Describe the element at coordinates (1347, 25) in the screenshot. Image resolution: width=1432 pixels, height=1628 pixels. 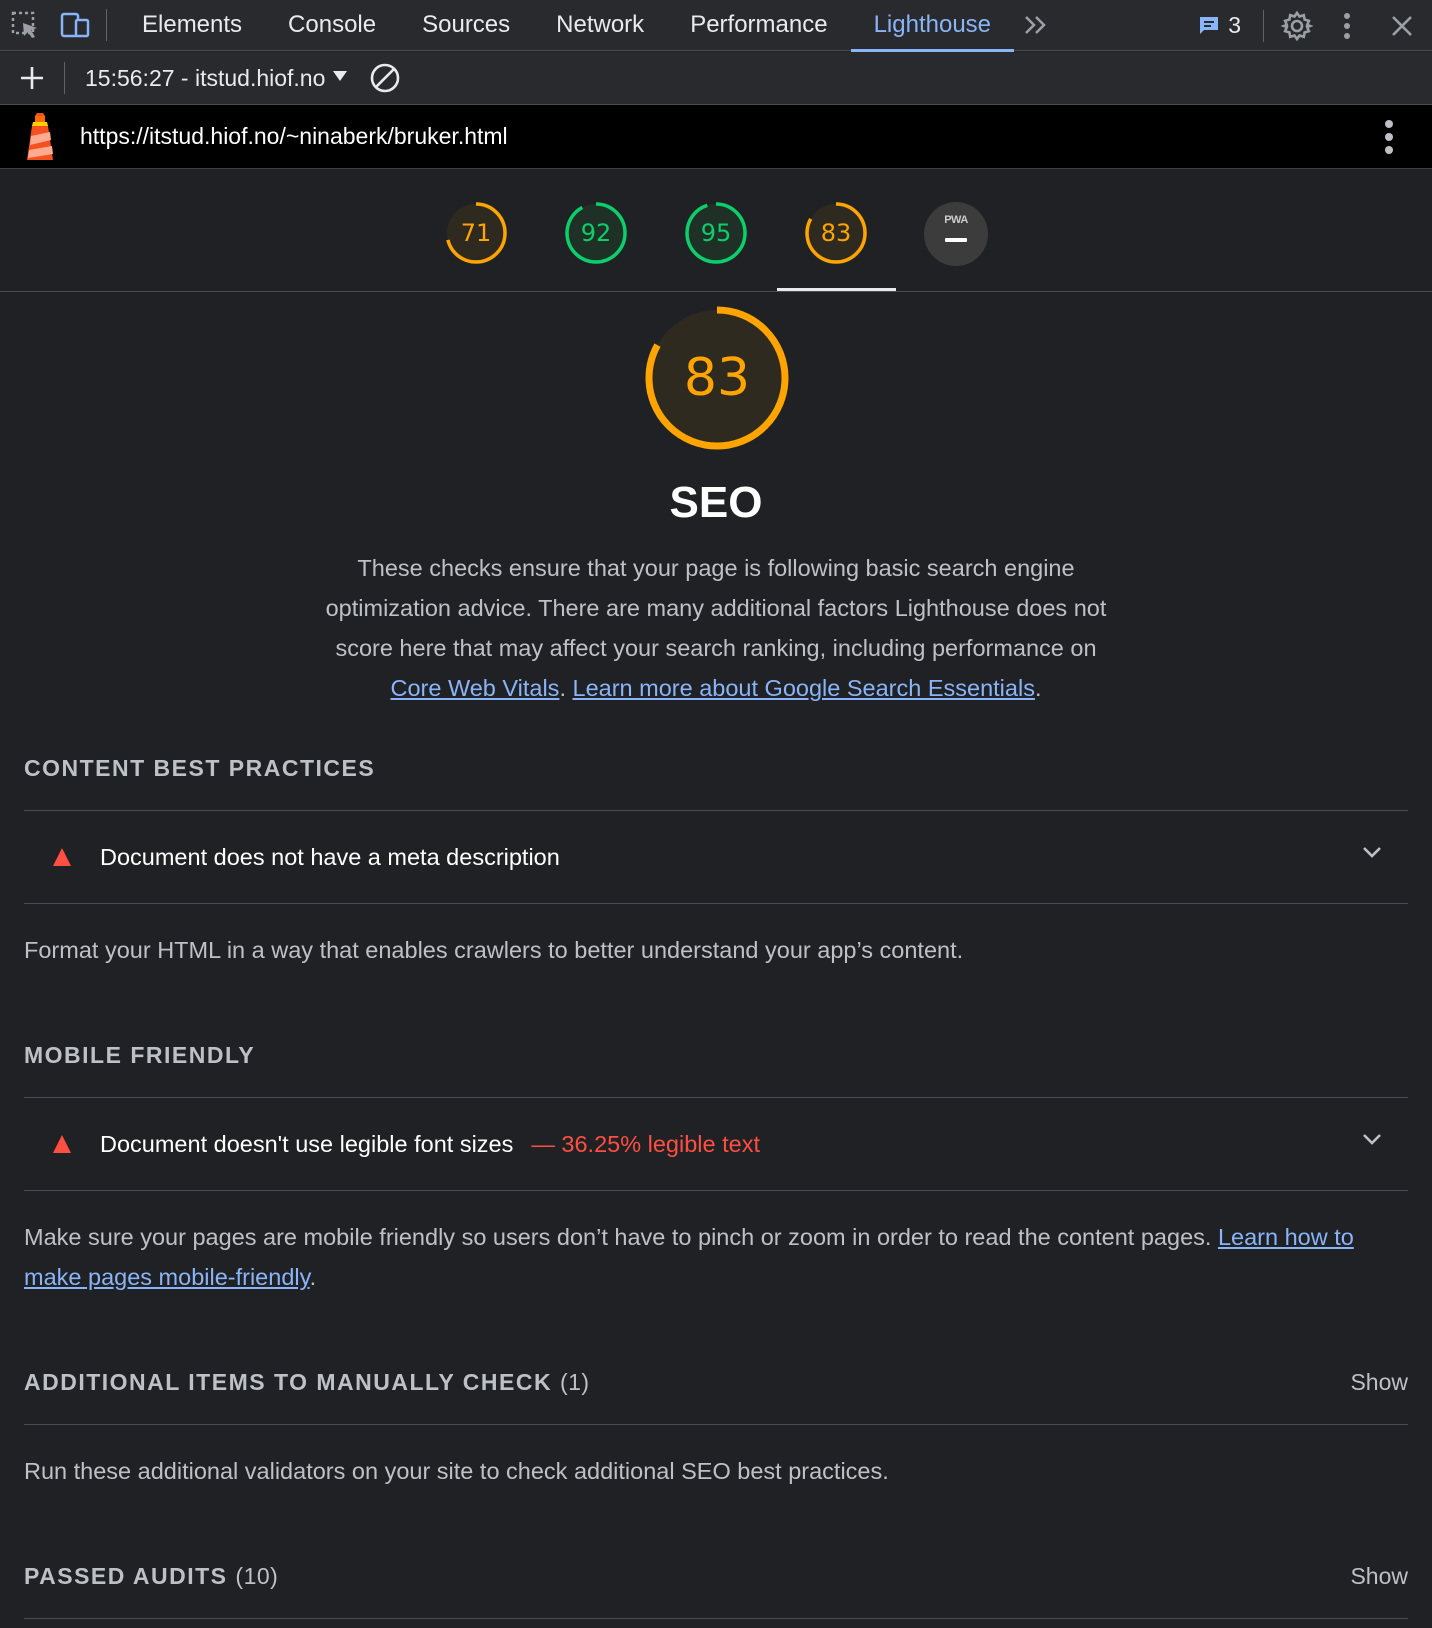
I see `more-options-kebab-icon` at that location.